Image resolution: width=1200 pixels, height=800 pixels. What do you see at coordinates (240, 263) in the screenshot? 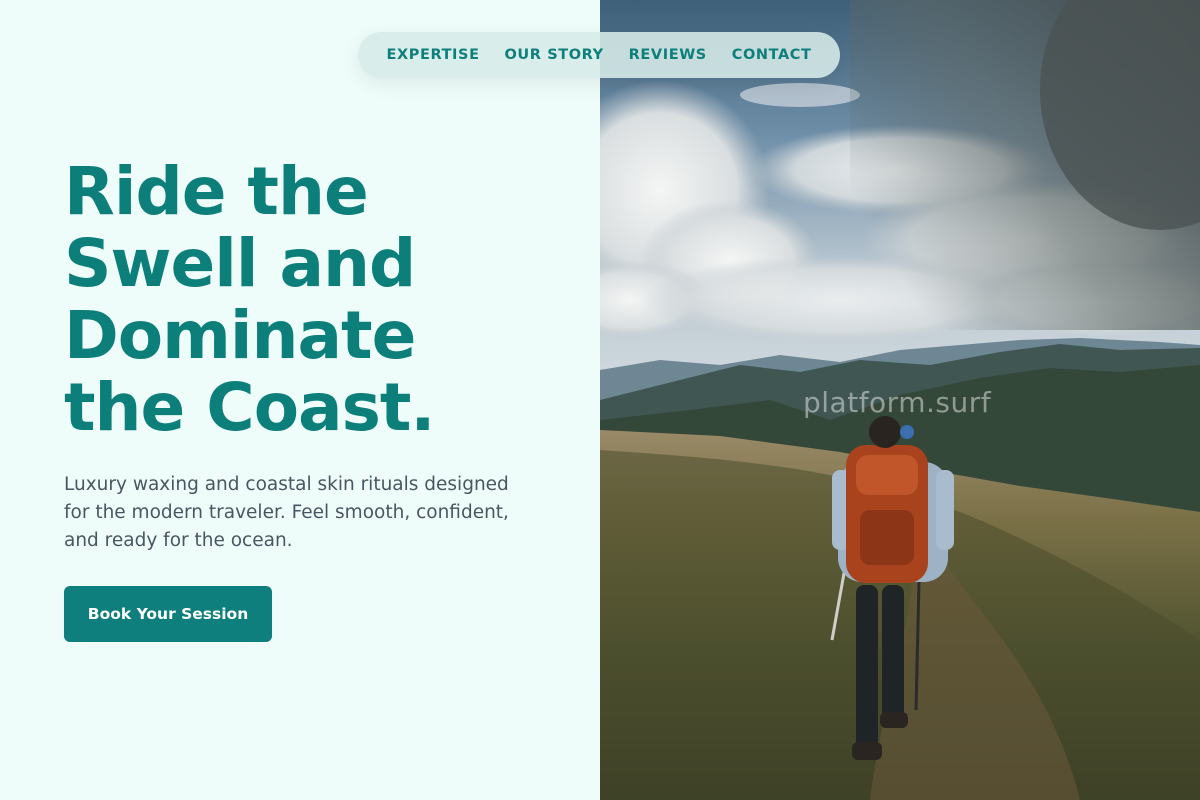
I see `hero-title-line: Swell and` at bounding box center [240, 263].